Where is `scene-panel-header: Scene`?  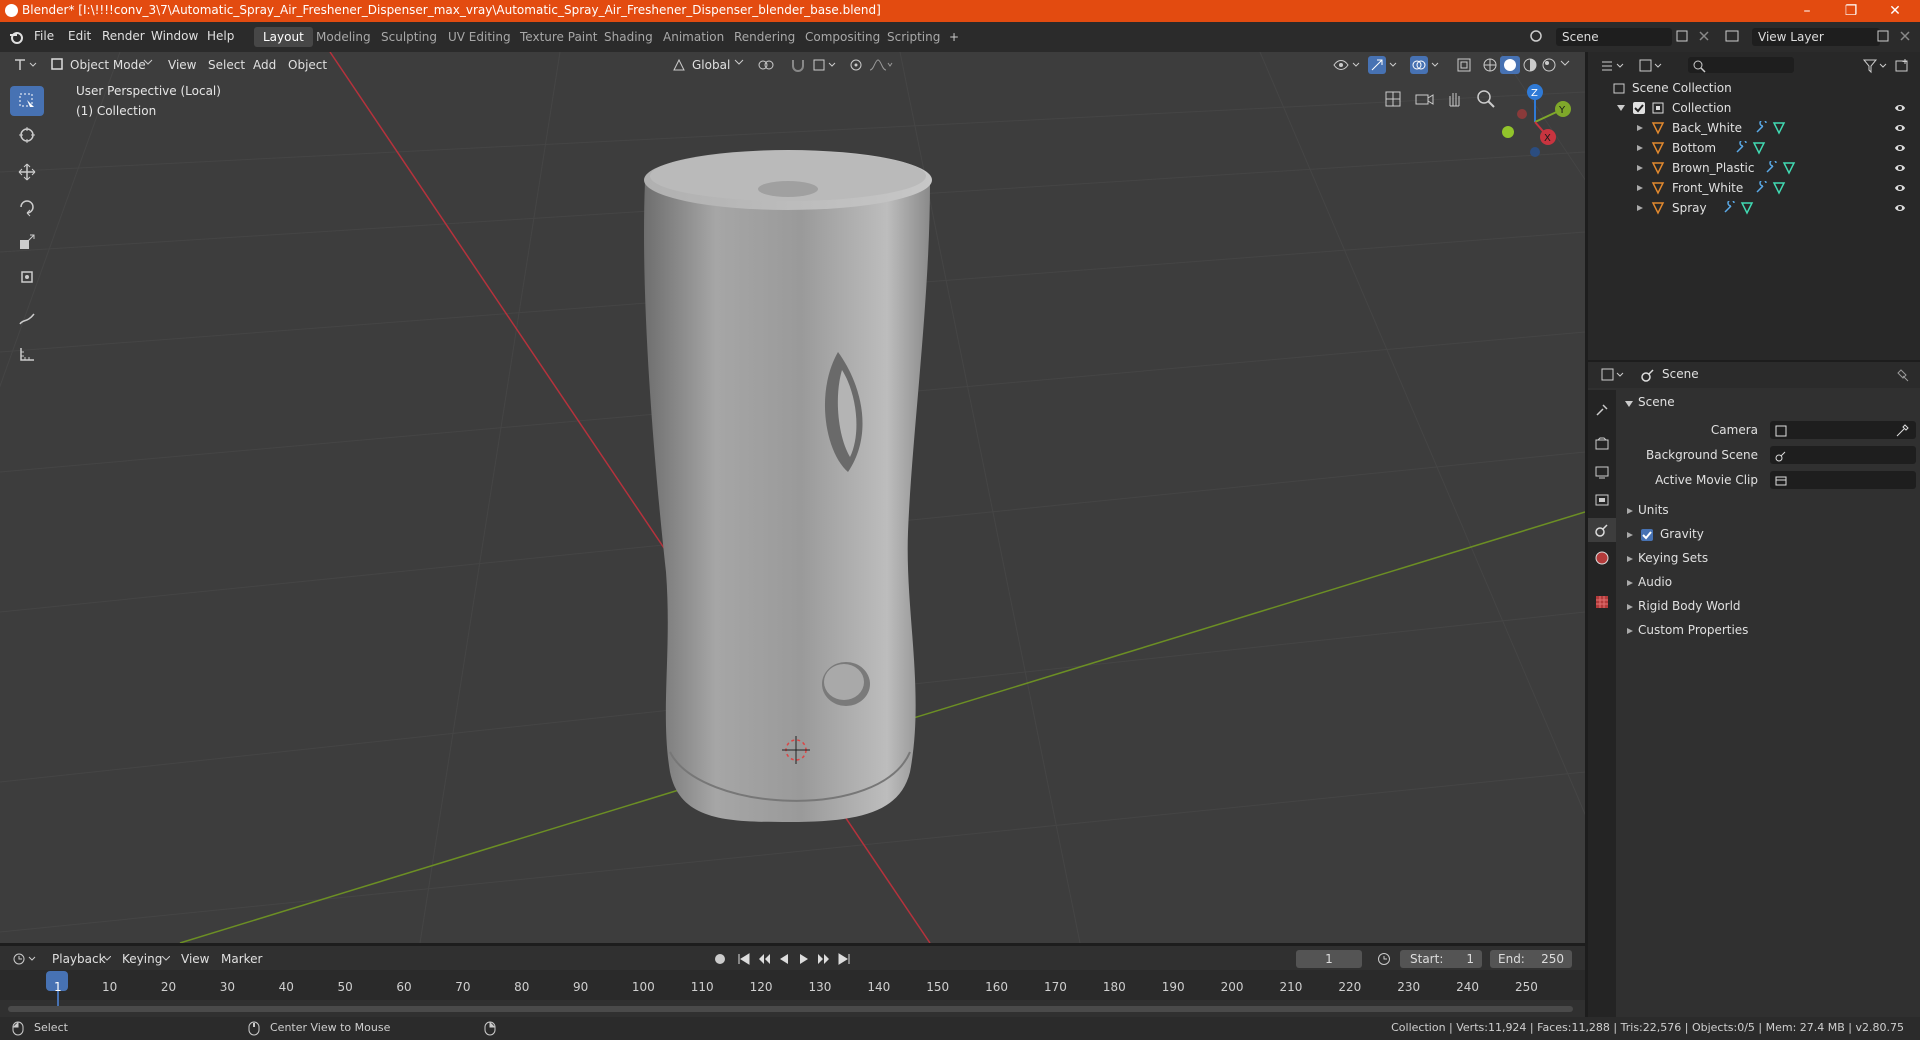
scene-panel-header: Scene is located at coordinates (1768, 403).